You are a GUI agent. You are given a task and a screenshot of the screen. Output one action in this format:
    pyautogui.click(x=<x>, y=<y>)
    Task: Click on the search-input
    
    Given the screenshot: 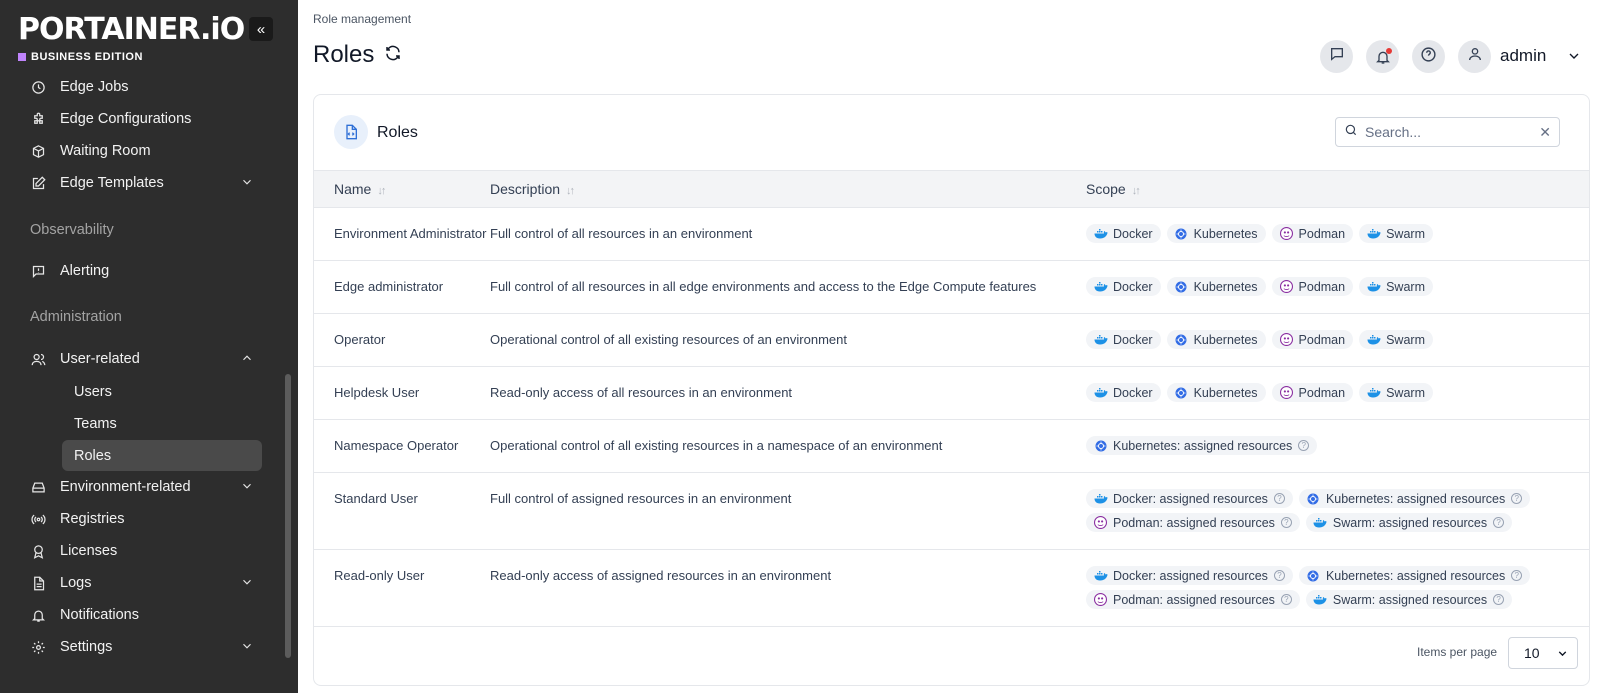 What is the action you would take?
    pyautogui.click(x=1452, y=132)
    